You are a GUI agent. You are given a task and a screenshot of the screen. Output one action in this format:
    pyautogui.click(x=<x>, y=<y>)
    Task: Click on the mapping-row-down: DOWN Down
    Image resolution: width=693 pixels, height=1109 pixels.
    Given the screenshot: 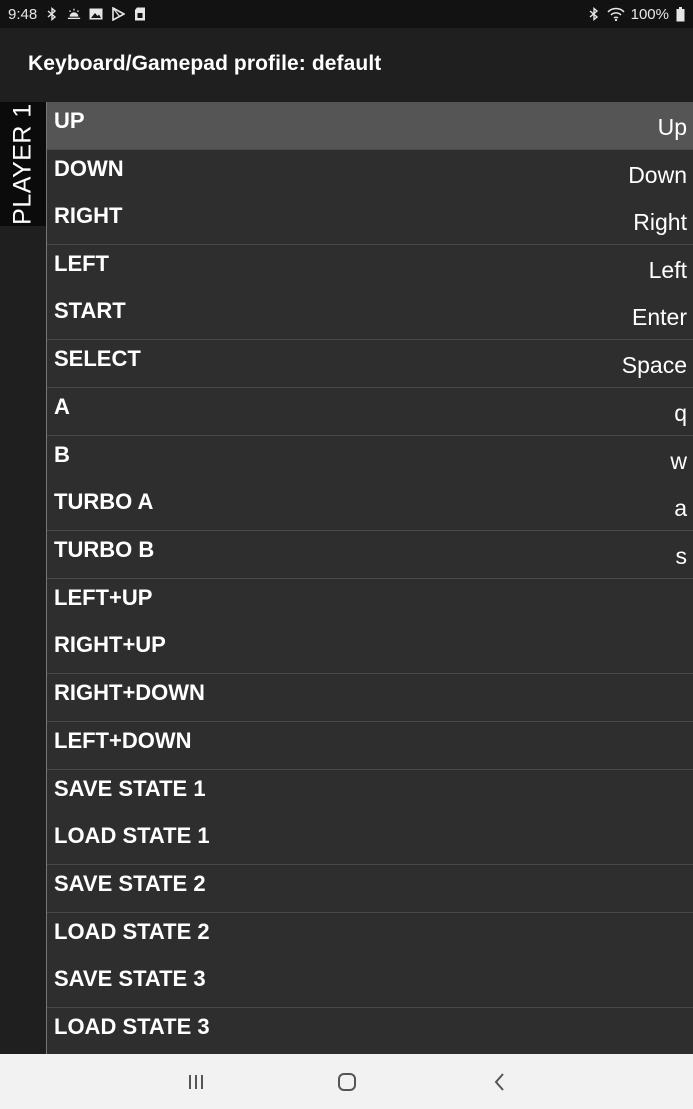 What is the action you would take?
    pyautogui.click(x=370, y=174)
    